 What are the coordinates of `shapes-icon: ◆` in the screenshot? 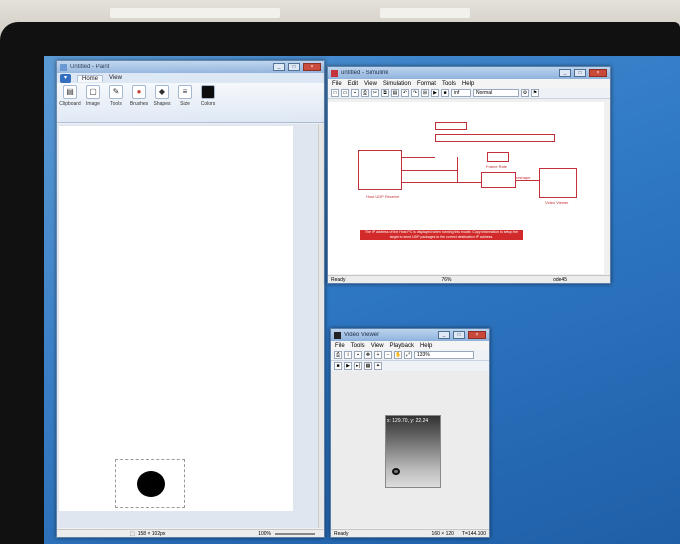 It's located at (162, 92).